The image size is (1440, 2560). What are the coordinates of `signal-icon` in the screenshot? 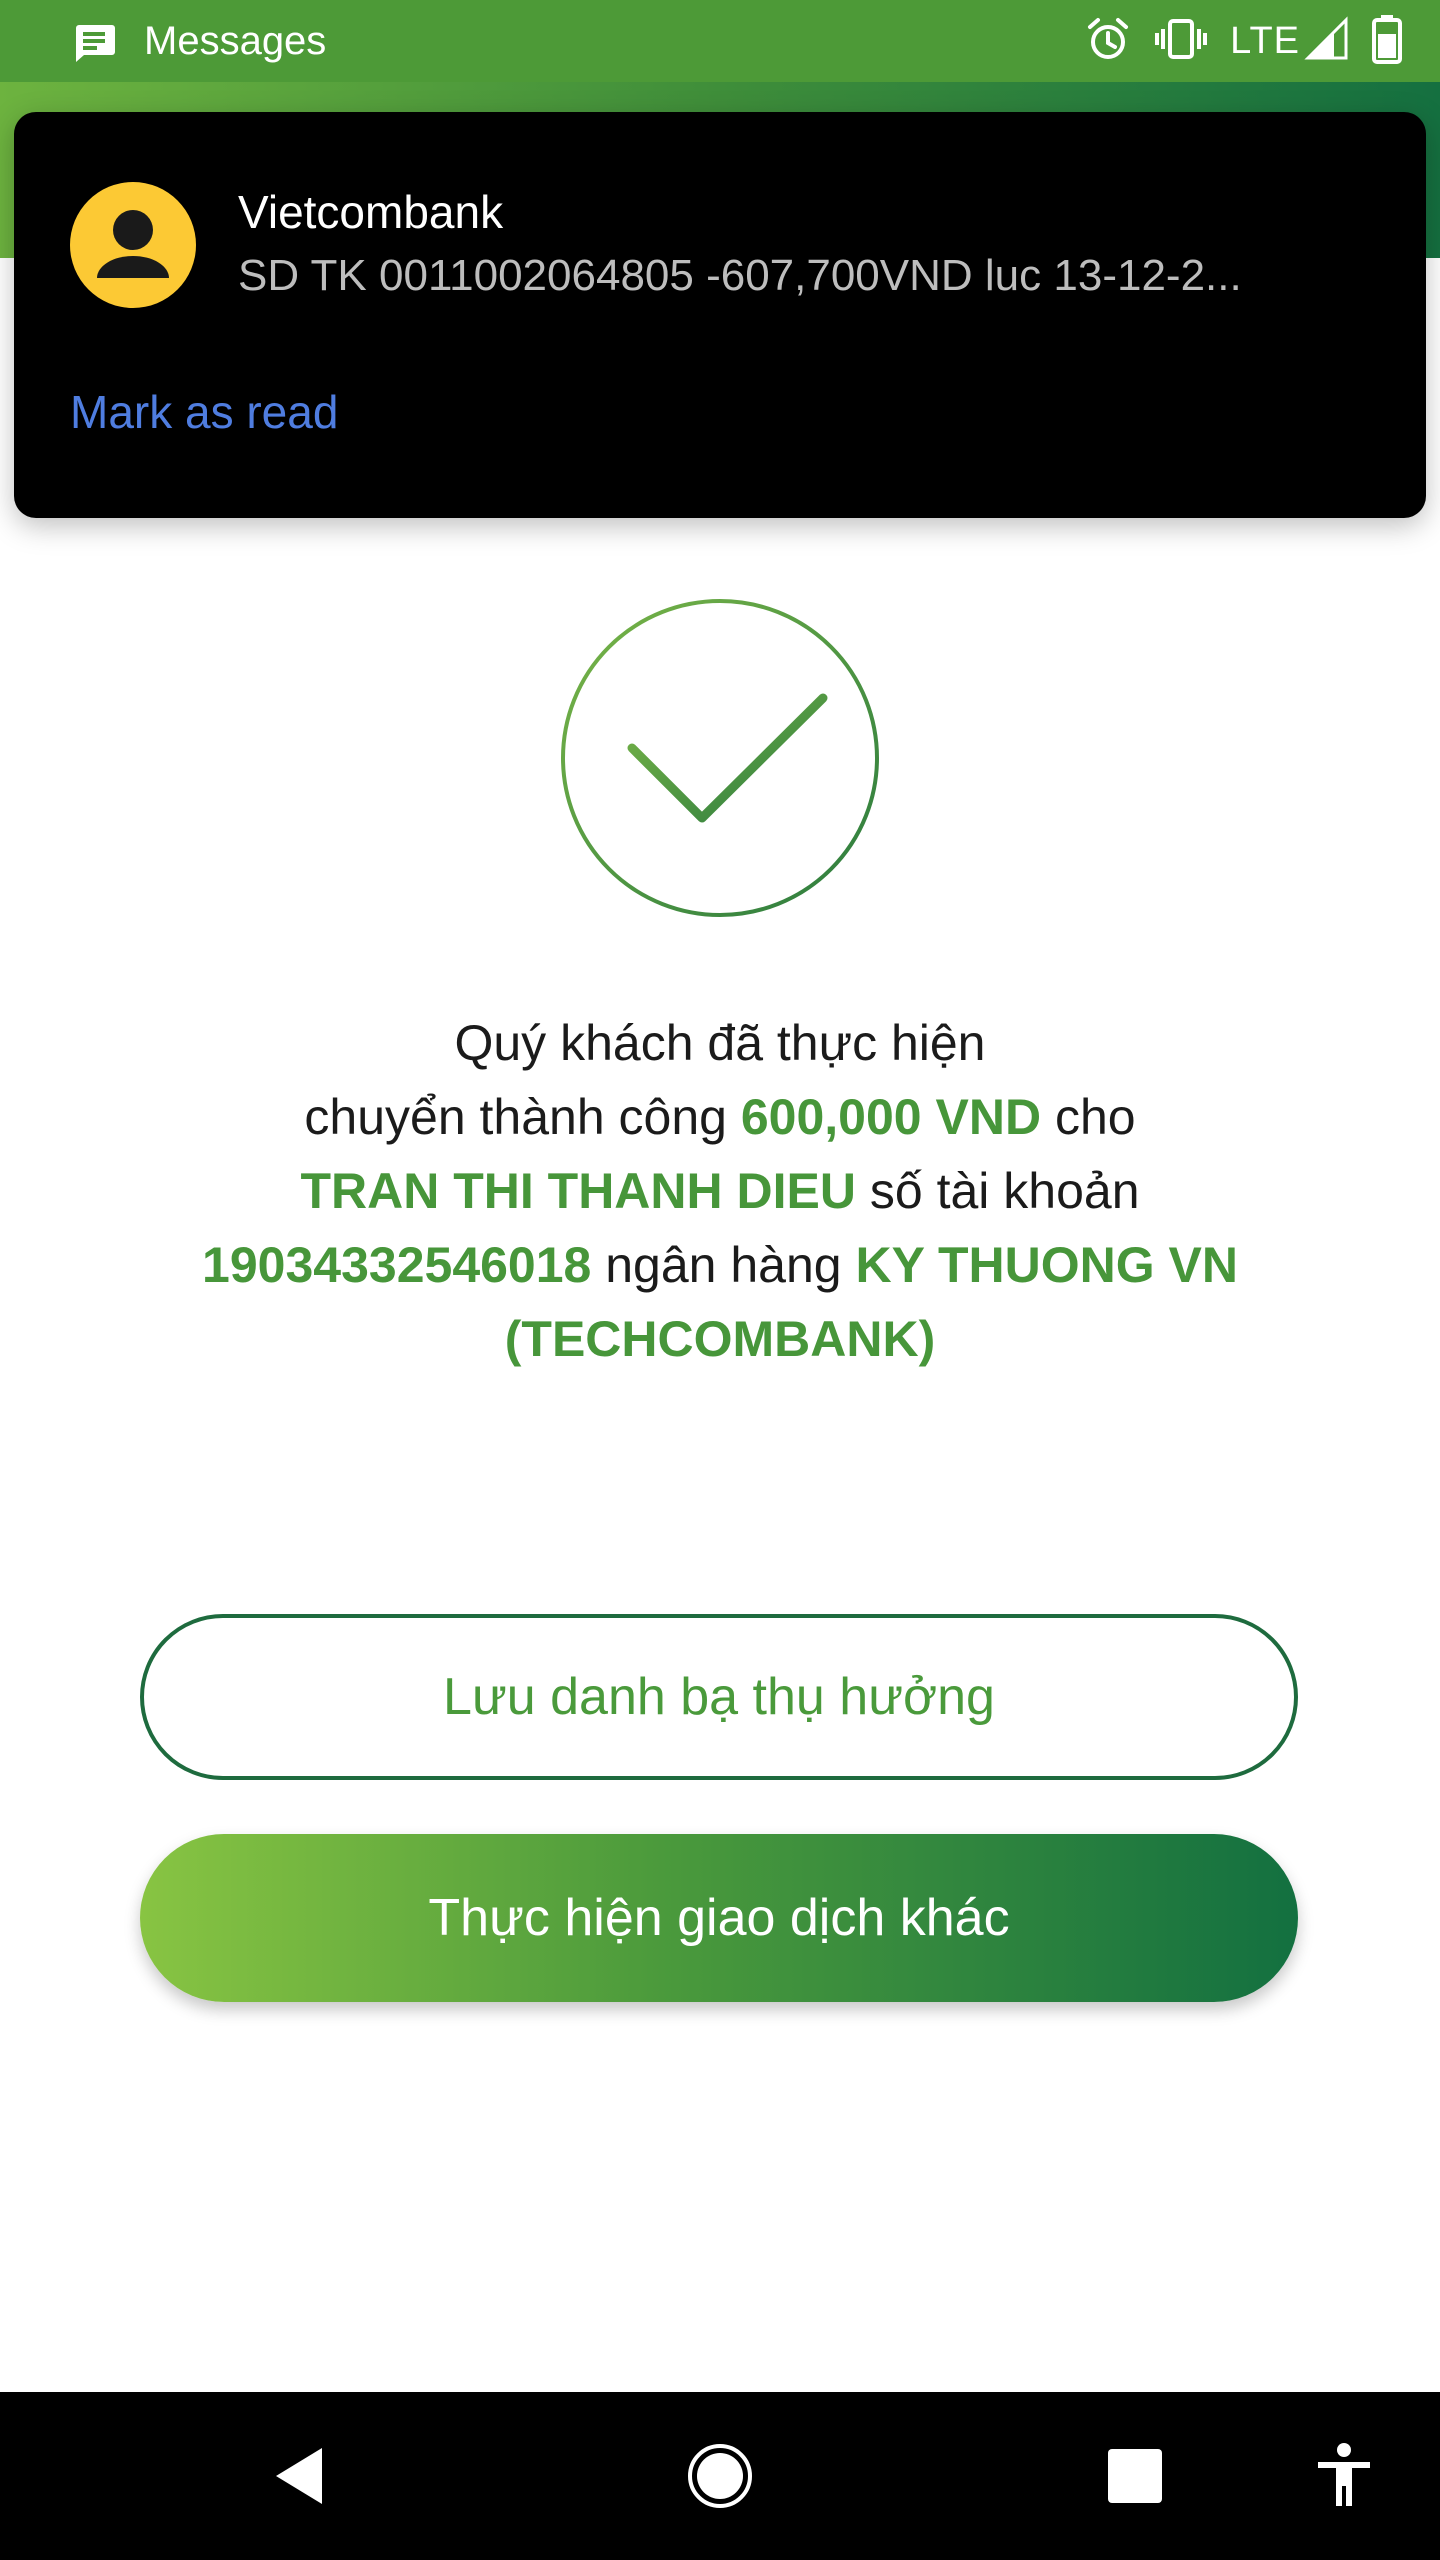 It's located at (1327, 41).